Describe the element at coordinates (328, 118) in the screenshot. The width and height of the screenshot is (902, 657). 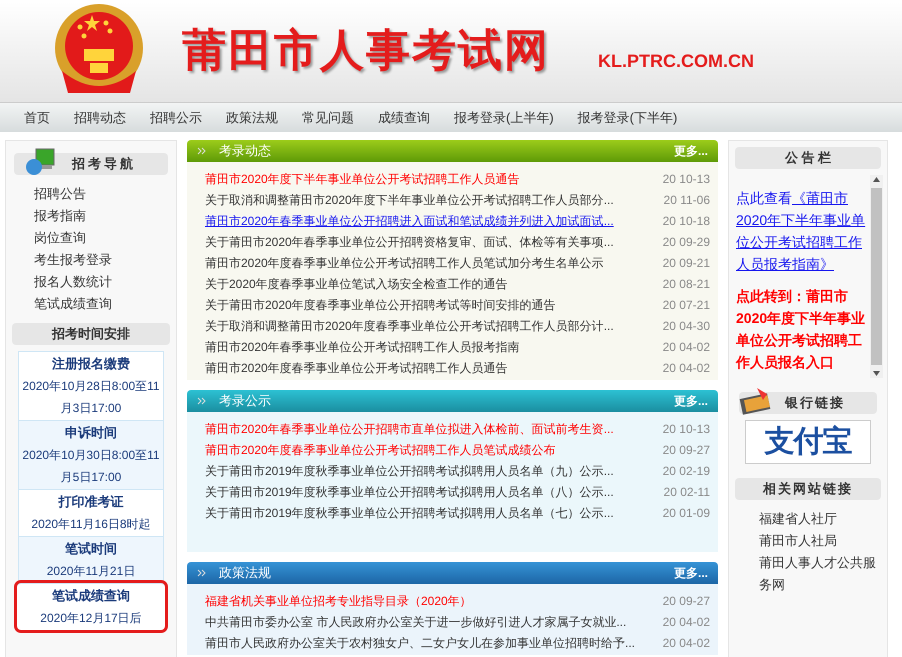
I see `nav-link: 常见问题` at that location.